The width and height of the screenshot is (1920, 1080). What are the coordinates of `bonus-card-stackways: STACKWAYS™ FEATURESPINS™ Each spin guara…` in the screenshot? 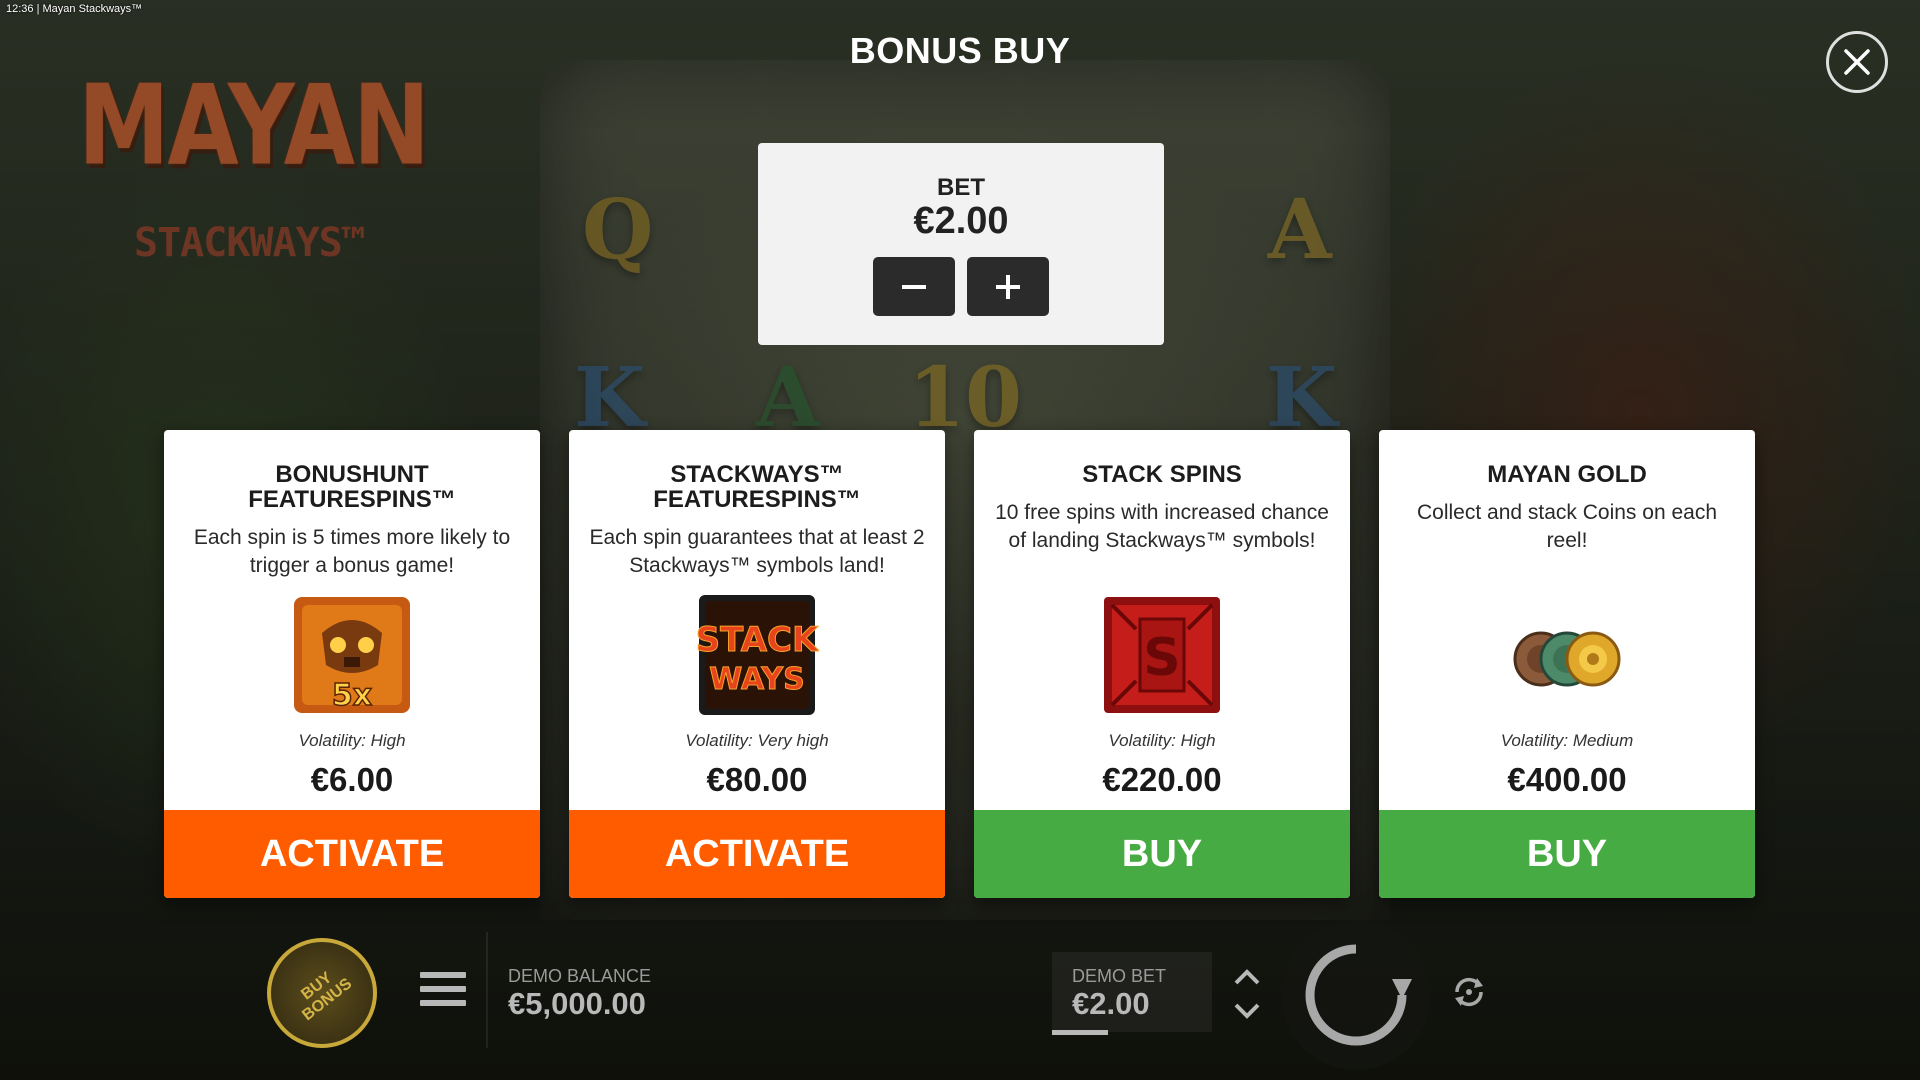 It's located at (757, 664).